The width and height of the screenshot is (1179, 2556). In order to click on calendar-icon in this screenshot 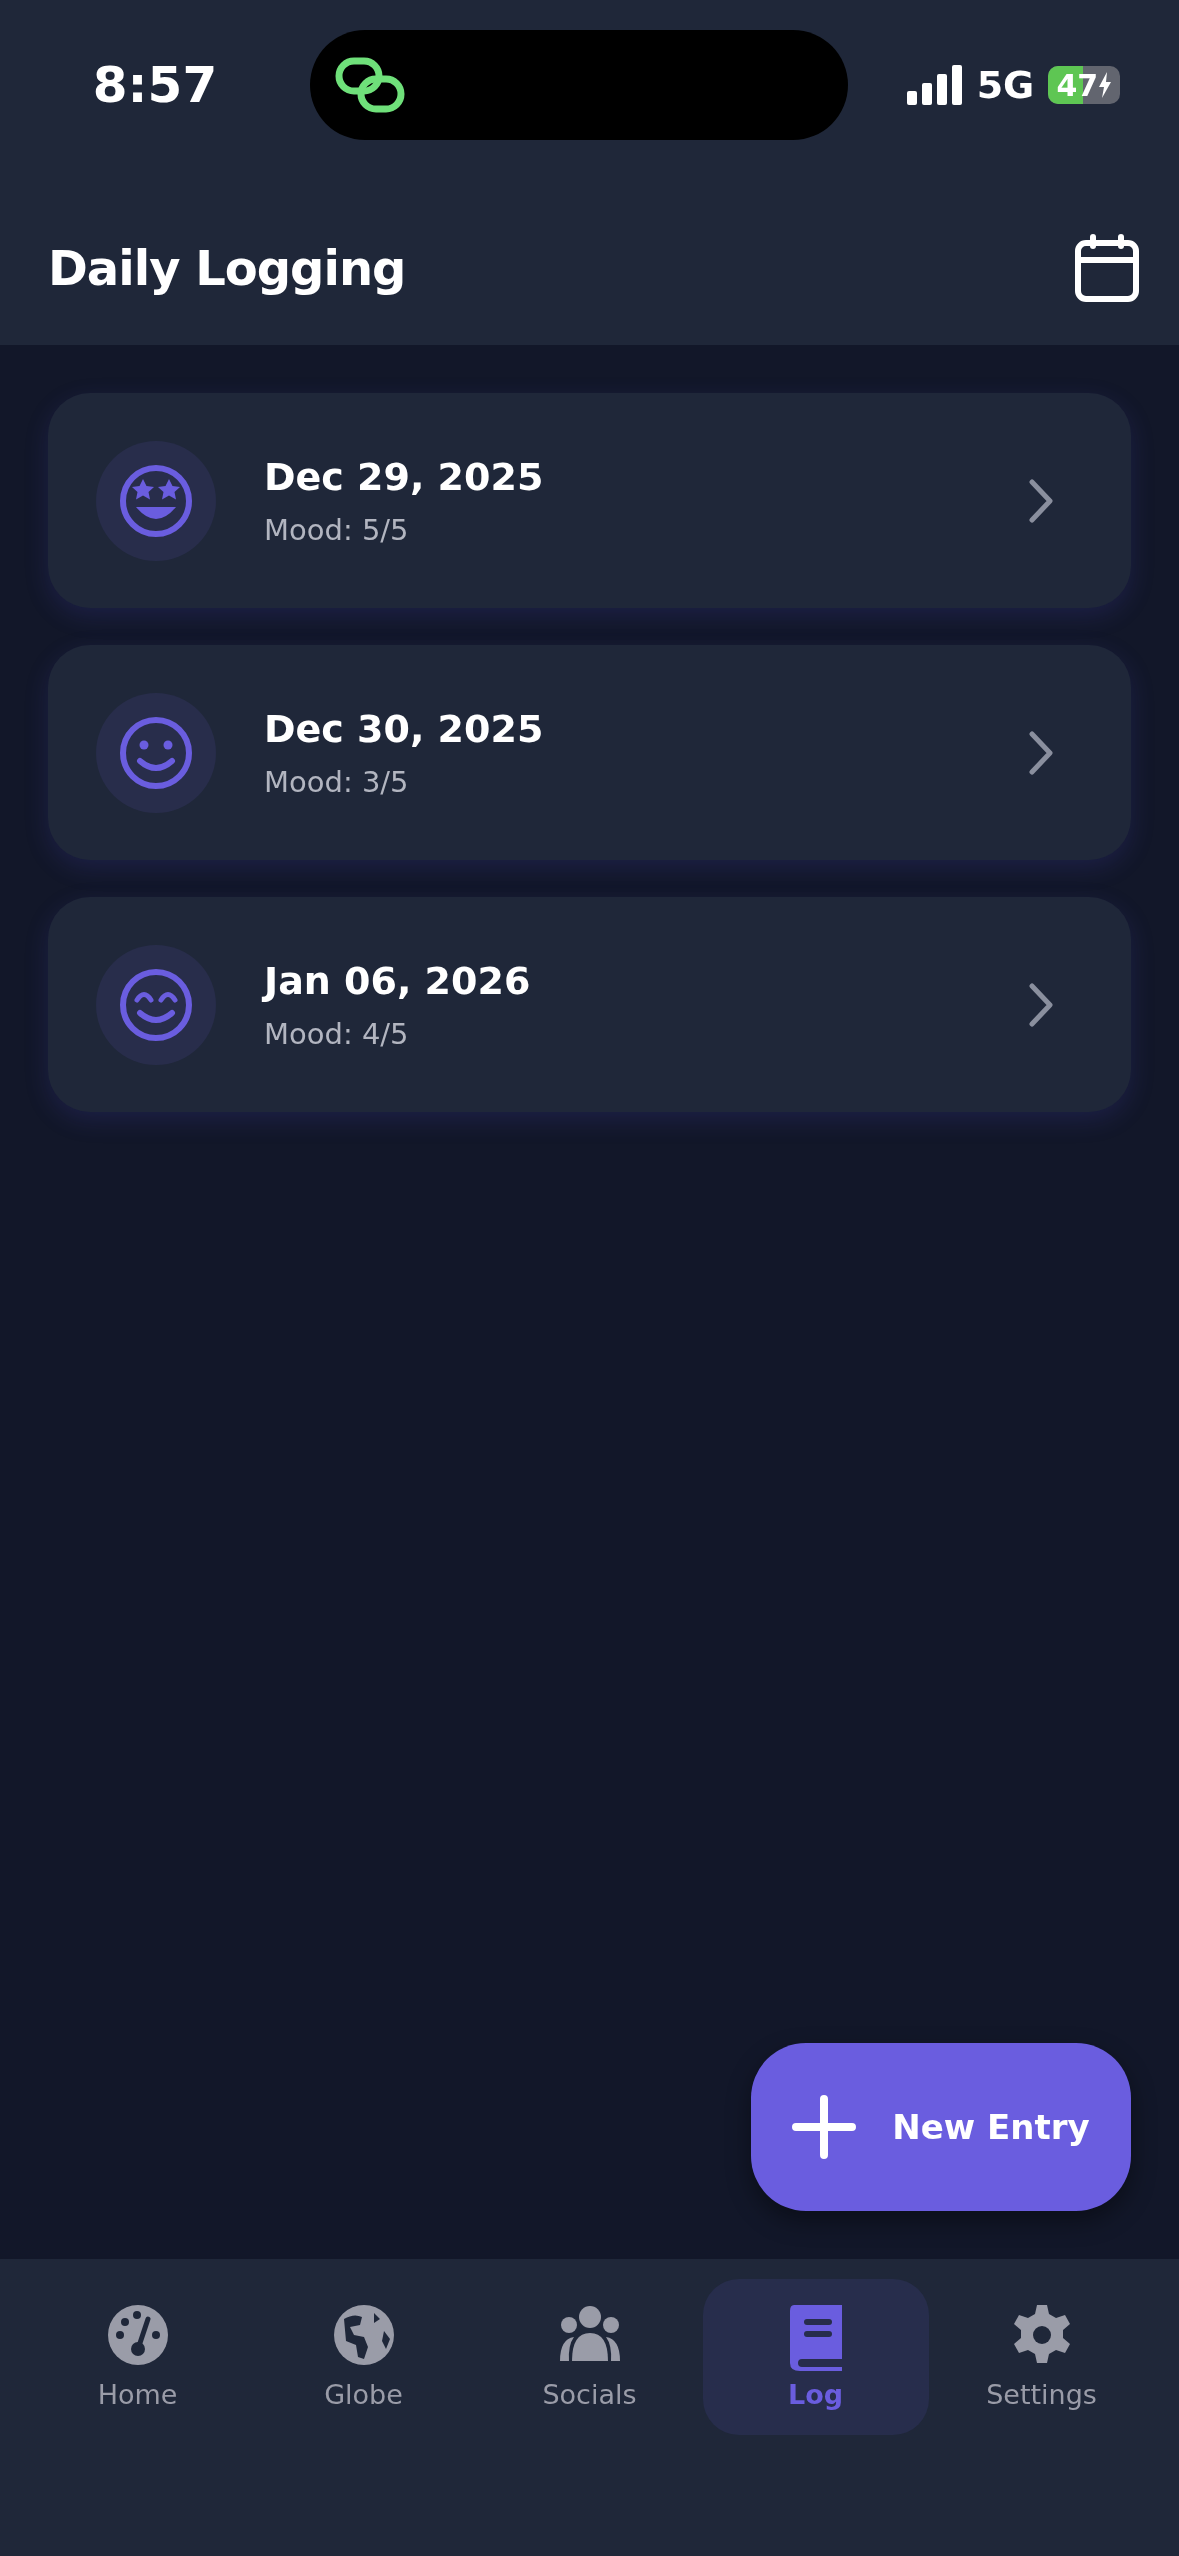, I will do `click(1107, 267)`.